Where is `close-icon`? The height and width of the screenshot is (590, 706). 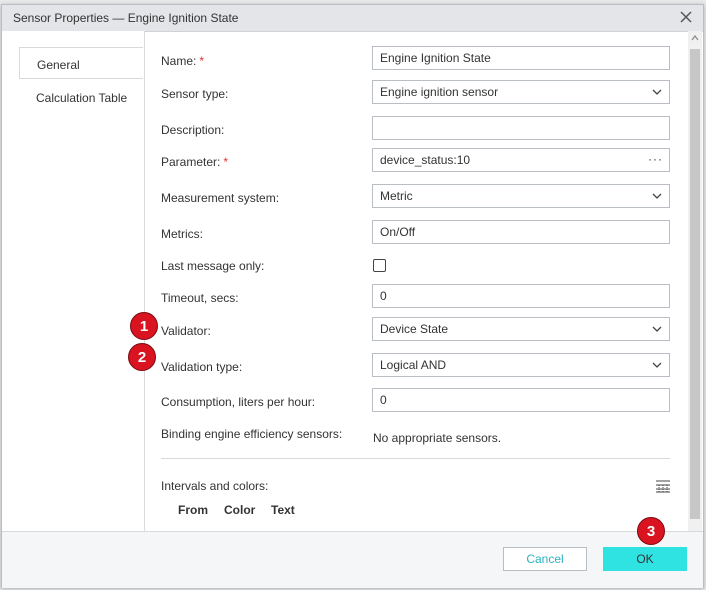 close-icon is located at coordinates (686, 17).